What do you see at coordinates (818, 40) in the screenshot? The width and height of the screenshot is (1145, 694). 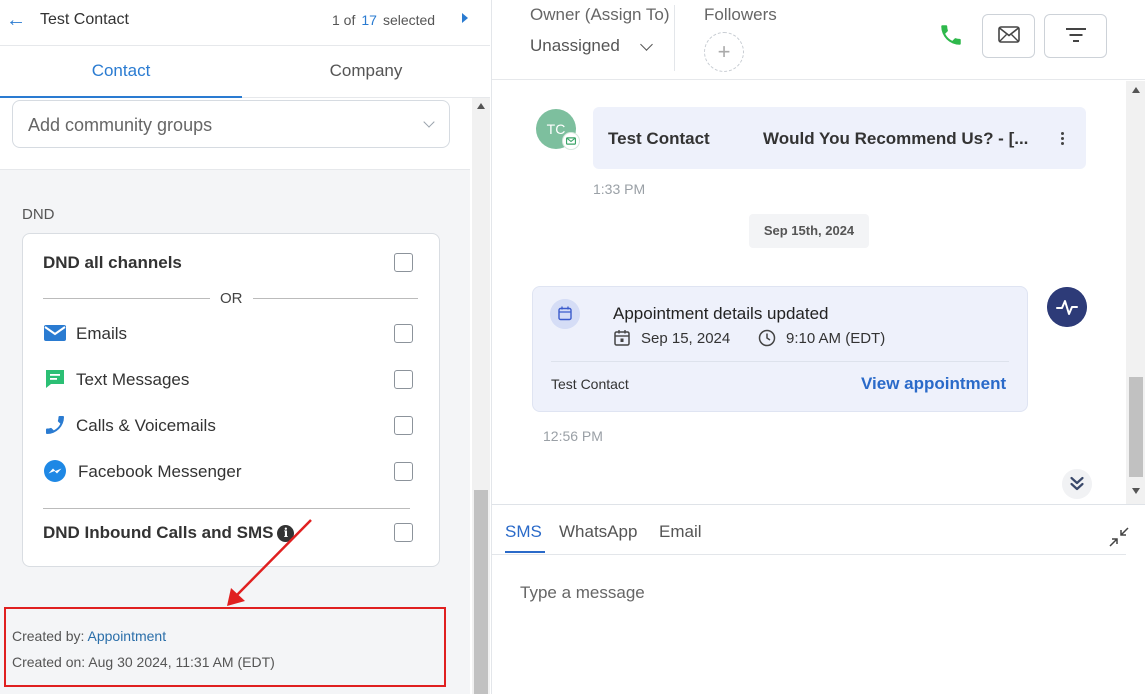 I see `conversation-header: Owner (Assign To) Unassigned Followers +` at bounding box center [818, 40].